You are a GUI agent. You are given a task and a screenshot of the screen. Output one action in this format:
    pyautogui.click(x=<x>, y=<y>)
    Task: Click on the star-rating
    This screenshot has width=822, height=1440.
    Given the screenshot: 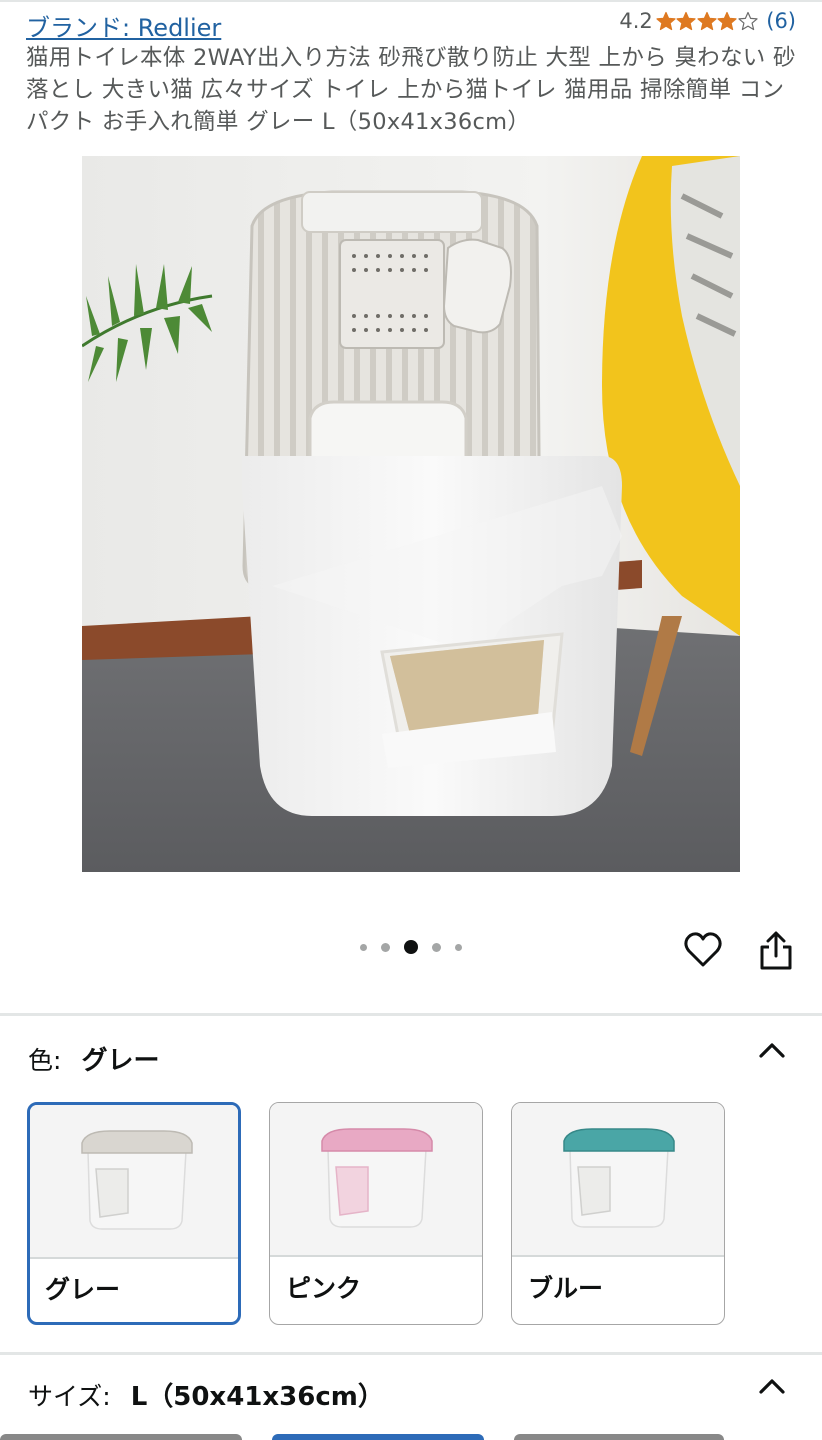 What is the action you would take?
    pyautogui.click(x=707, y=21)
    